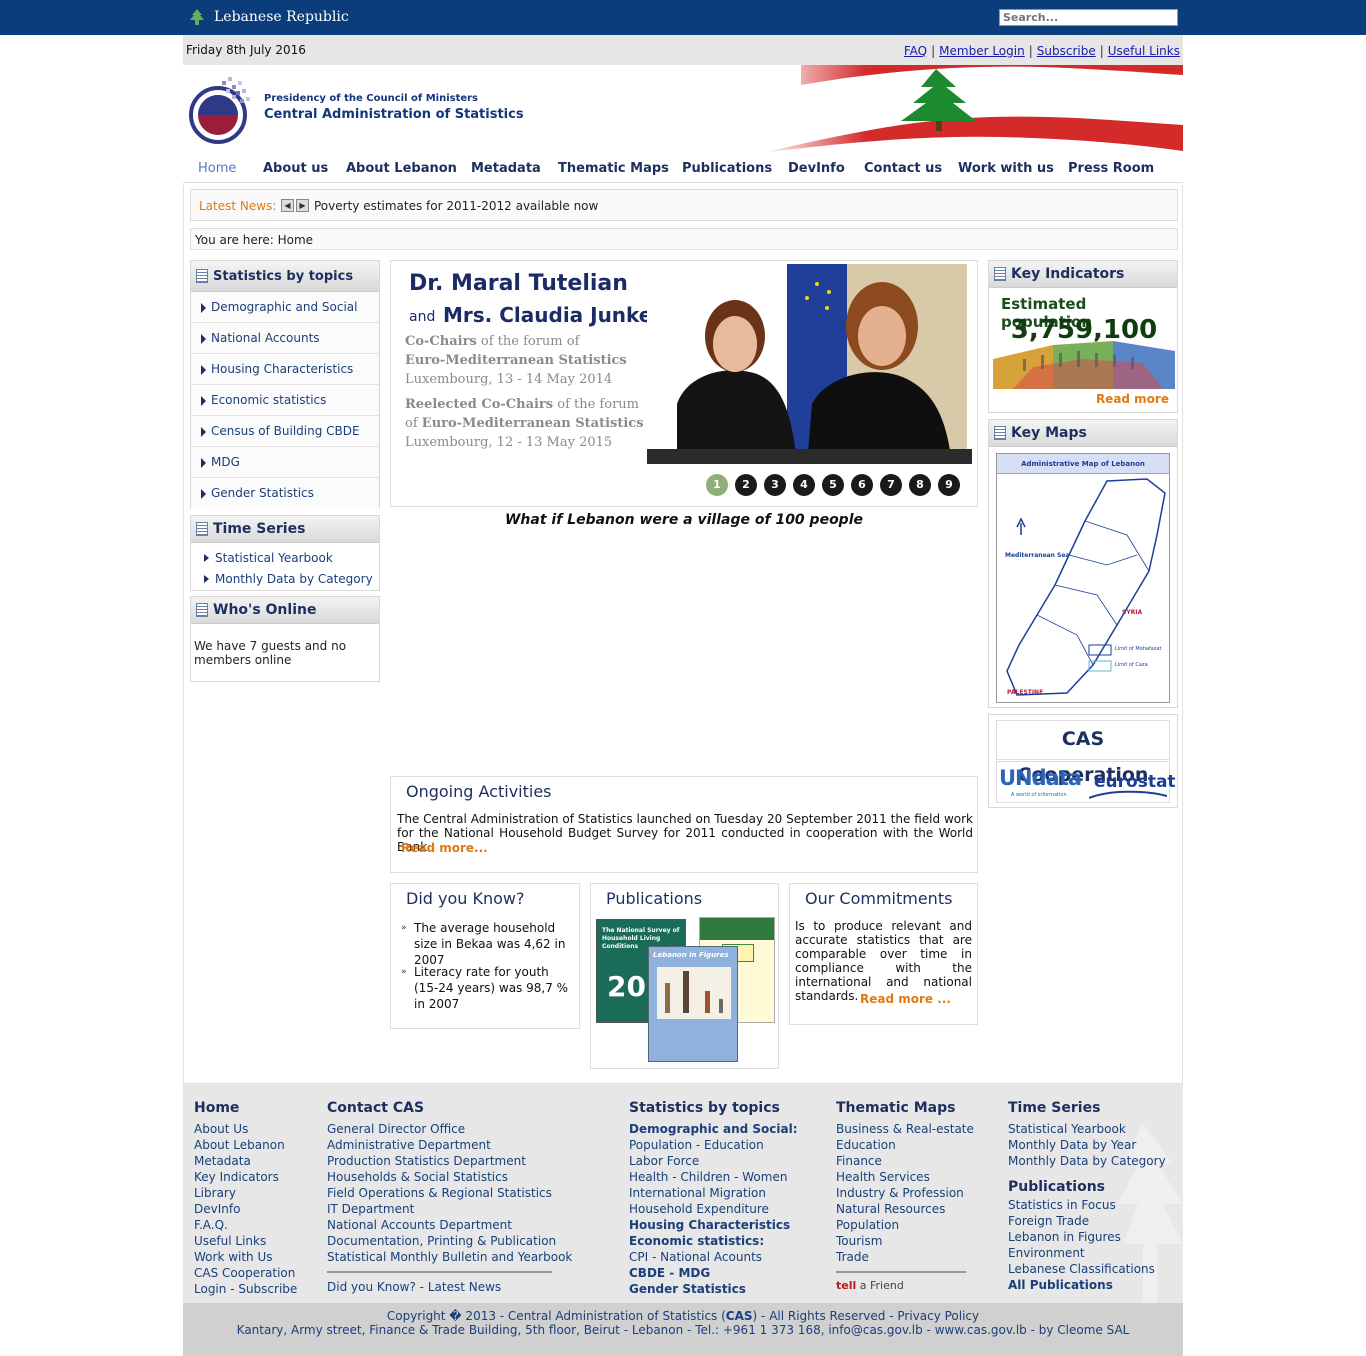 This screenshot has width=1366, height=1356. What do you see at coordinates (1087, 1108) in the screenshot?
I see `footer-heading: Time Series` at bounding box center [1087, 1108].